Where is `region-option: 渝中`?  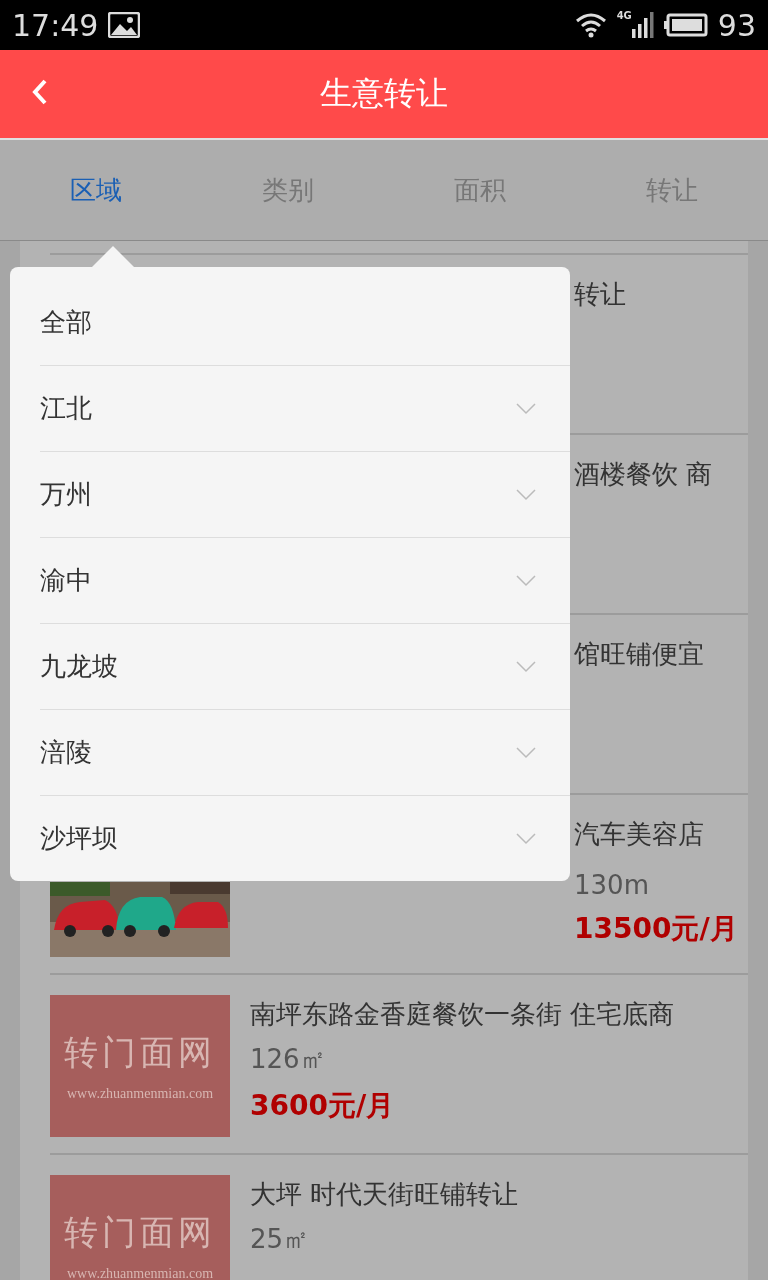 region-option: 渝中 is located at coordinates (305, 580).